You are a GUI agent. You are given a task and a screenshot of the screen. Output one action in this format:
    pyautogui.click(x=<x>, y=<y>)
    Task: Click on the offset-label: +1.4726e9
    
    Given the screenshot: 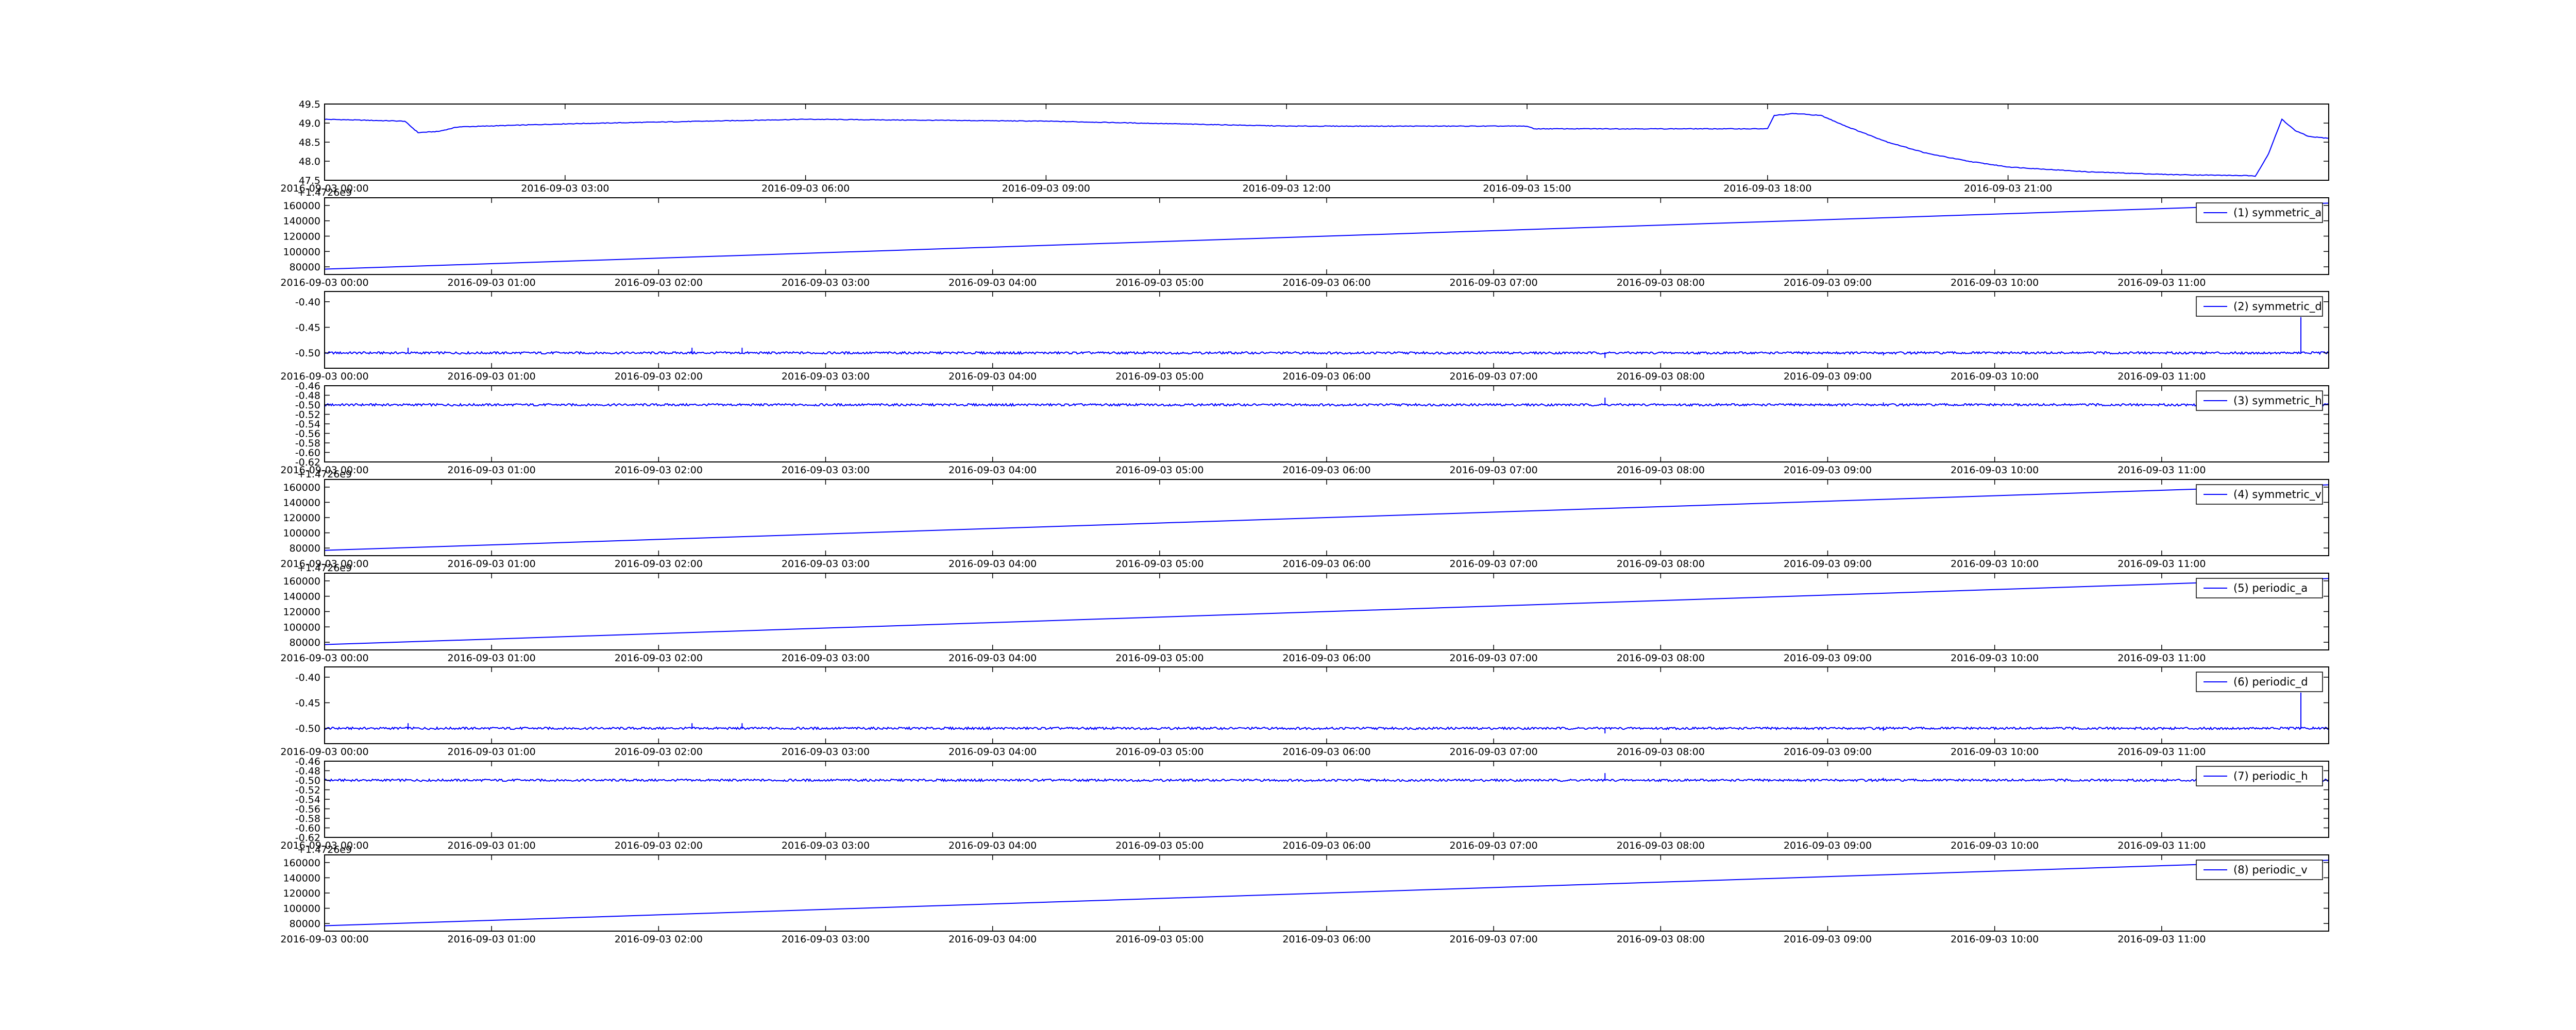 What is the action you would take?
    pyautogui.click(x=324, y=192)
    